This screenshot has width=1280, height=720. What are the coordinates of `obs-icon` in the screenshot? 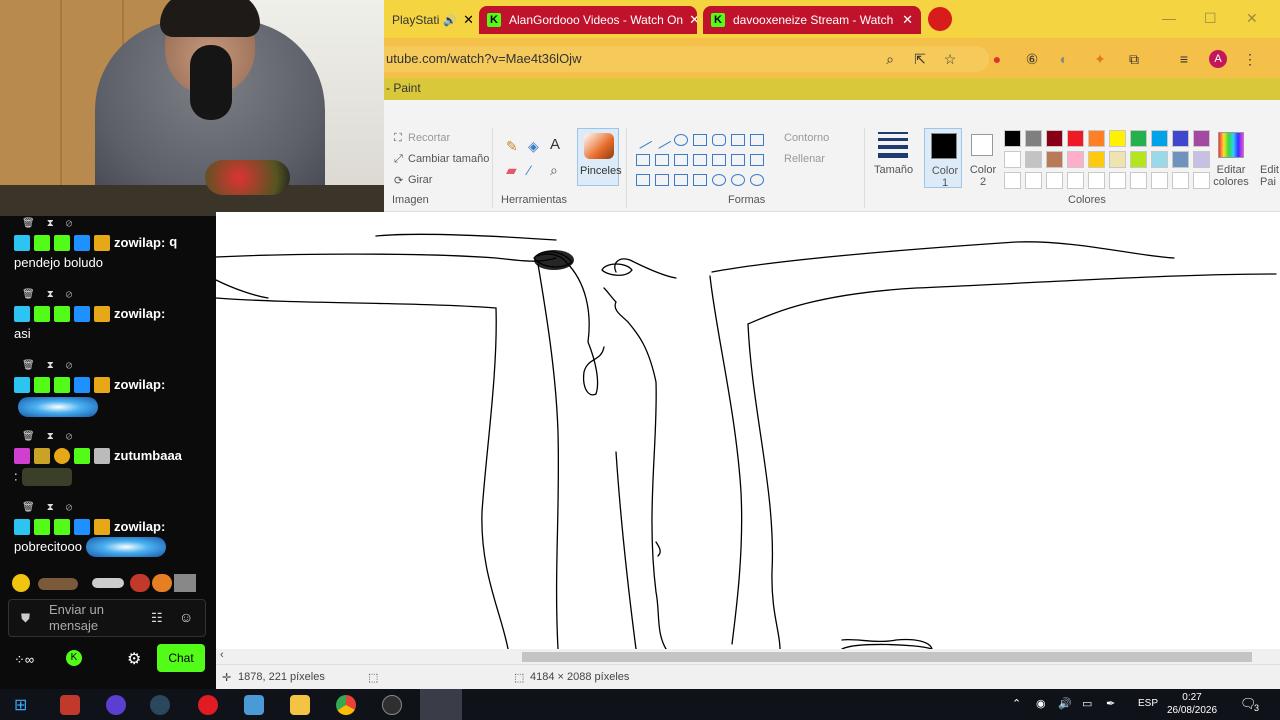 It's located at (392, 705).